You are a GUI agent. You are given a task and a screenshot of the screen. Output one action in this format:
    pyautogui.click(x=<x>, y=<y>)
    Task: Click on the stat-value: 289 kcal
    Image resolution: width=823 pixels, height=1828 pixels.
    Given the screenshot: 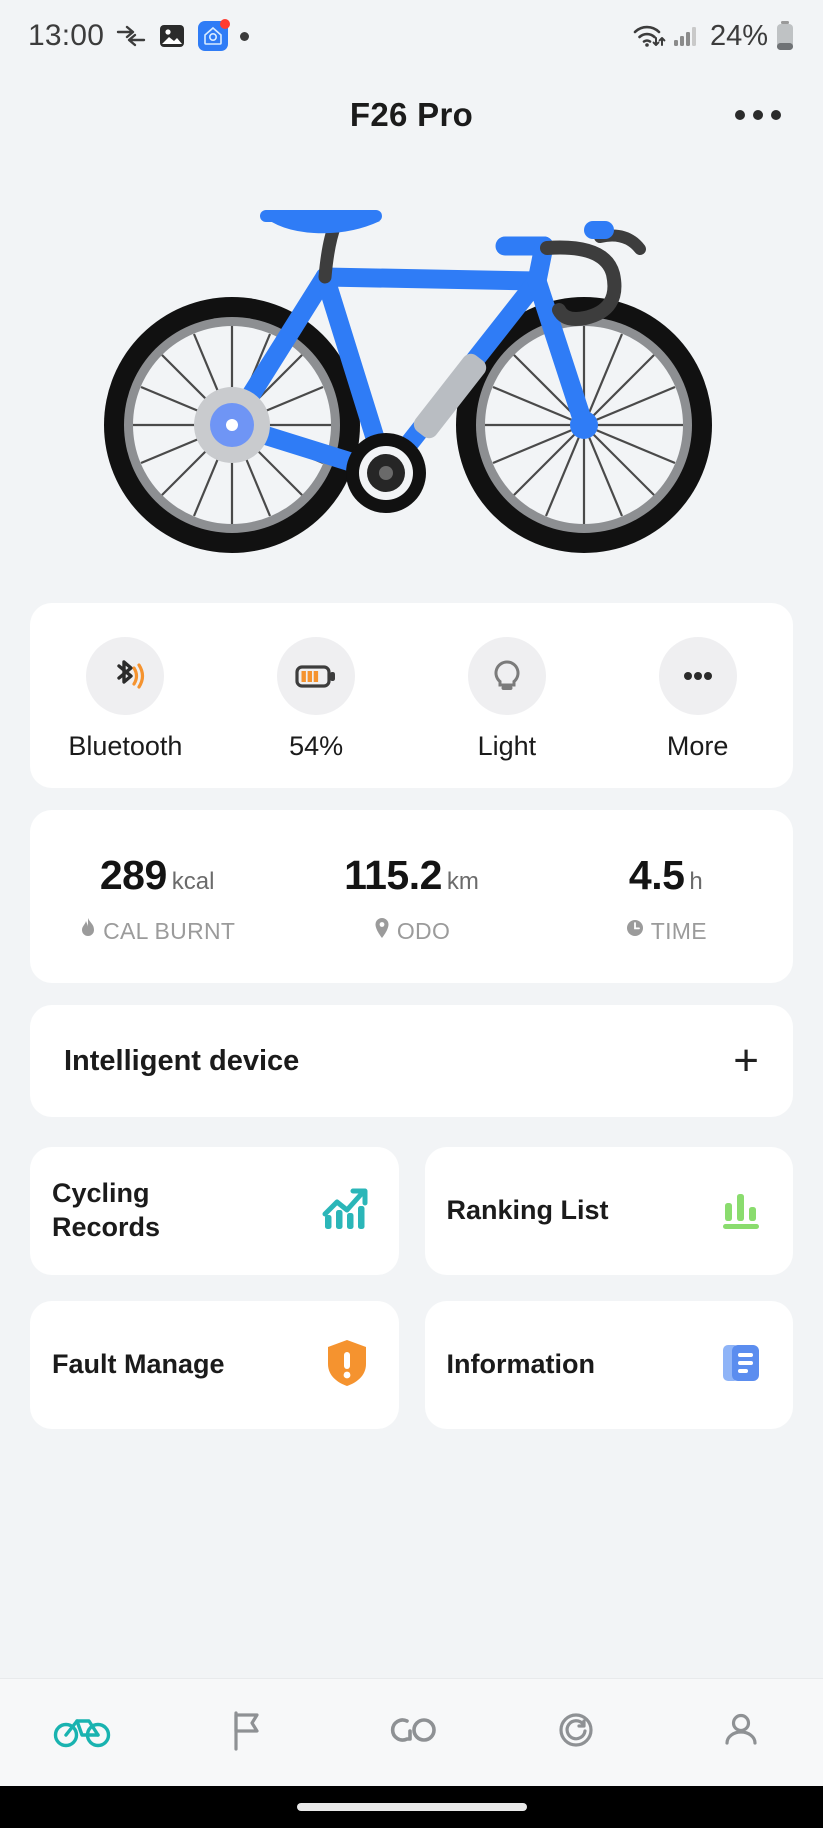 What is the action you would take?
    pyautogui.click(x=157, y=875)
    